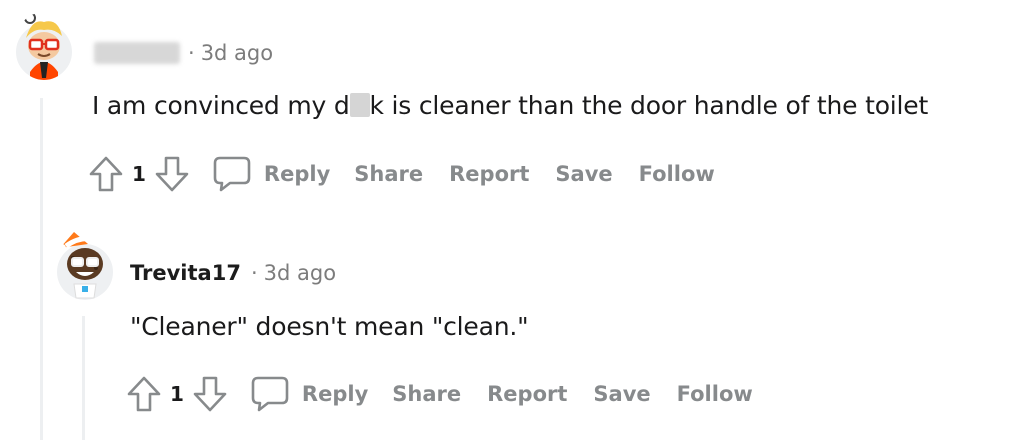 Image resolution: width=1014 pixels, height=440 pixels. Describe the element at coordinates (221, 105) in the screenshot. I see `comment-text-part: I am convinced my d` at that location.